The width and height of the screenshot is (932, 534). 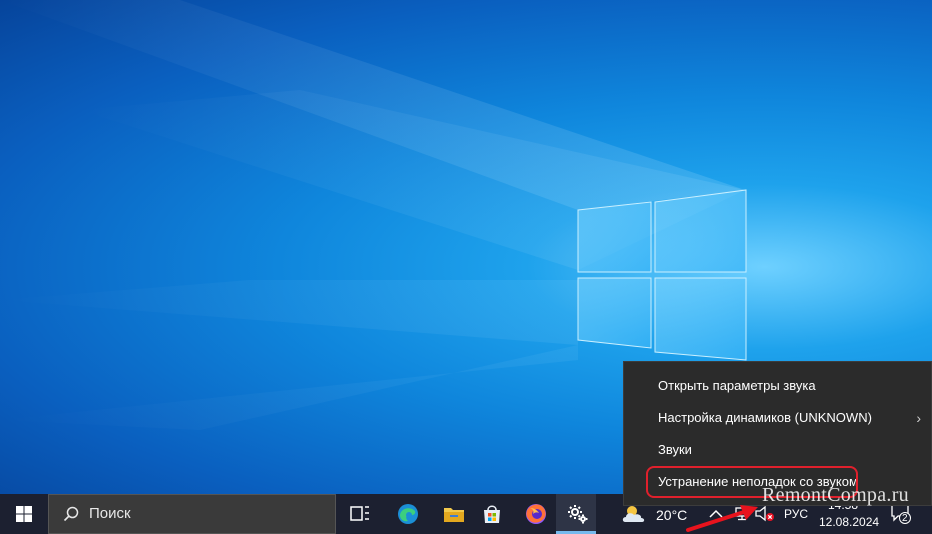 What do you see at coordinates (835, 495) in the screenshot?
I see `watermark-text: RemontCompa.ru` at bounding box center [835, 495].